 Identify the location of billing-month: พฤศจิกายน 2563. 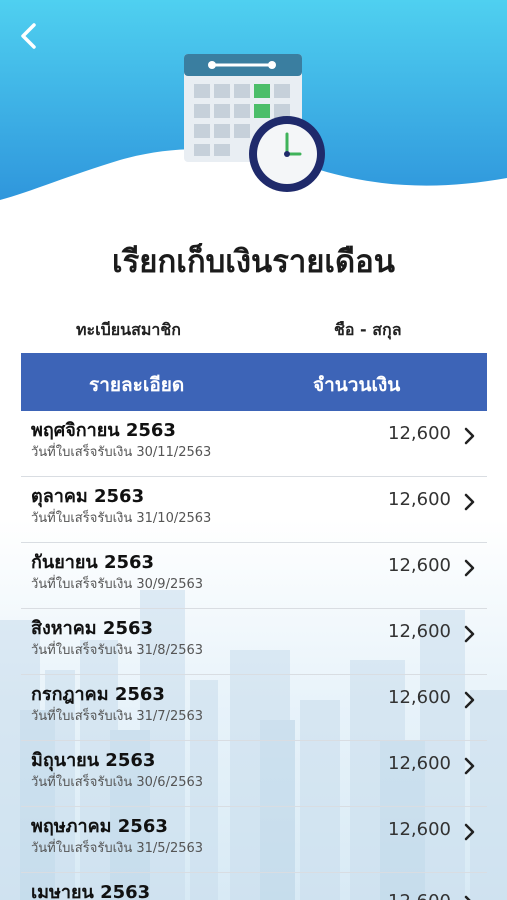
(103, 430).